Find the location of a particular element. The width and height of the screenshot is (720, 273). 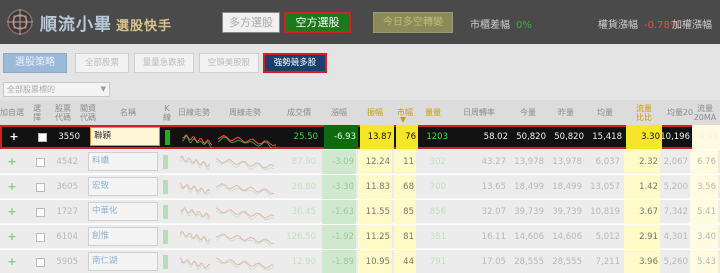

column-header: 量量 is located at coordinates (433, 112).